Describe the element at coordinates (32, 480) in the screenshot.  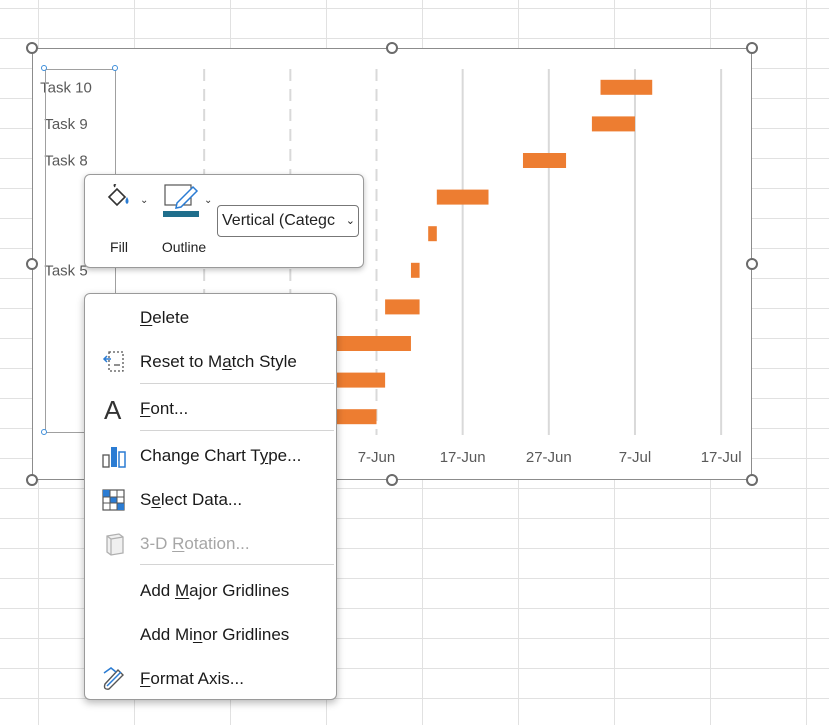
I see `resize-handle-bottom-left` at that location.